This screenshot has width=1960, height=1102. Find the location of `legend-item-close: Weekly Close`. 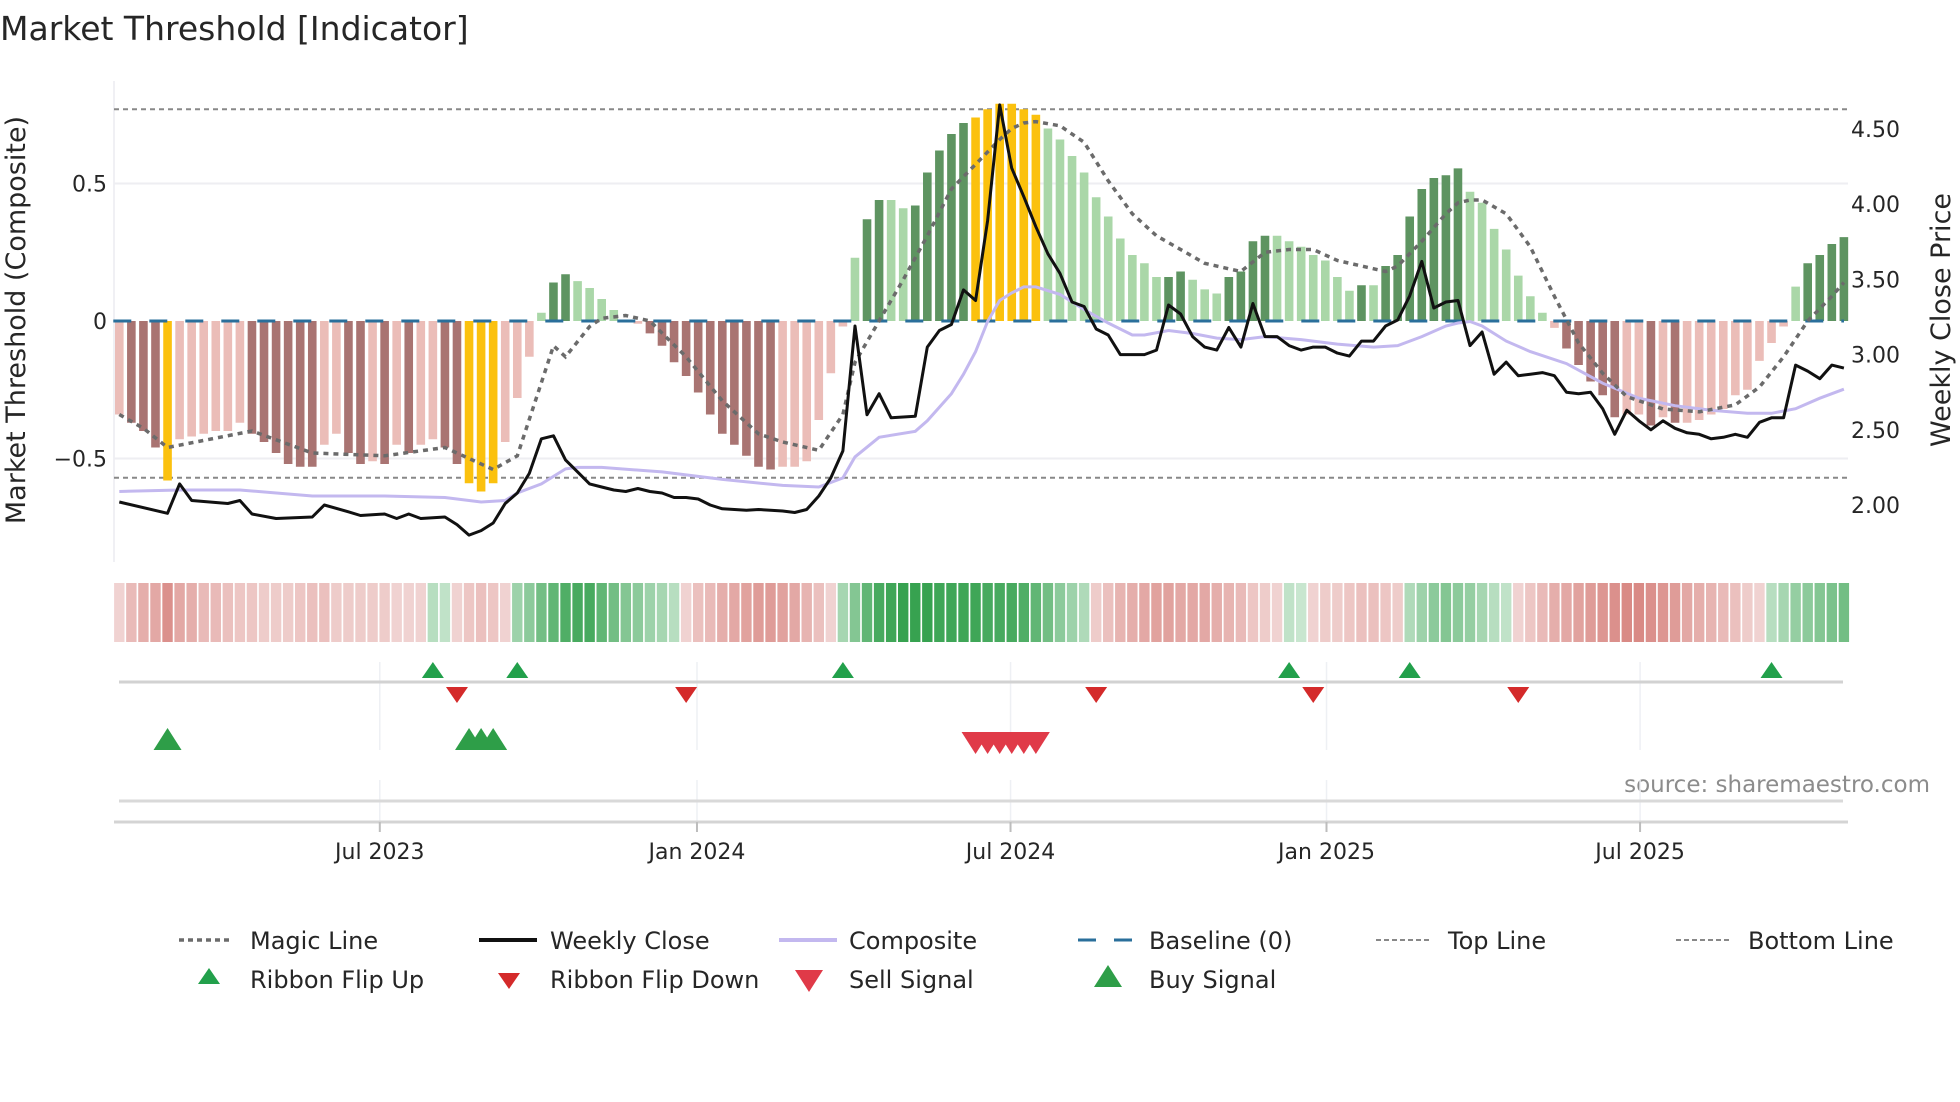

legend-item-close: Weekly Close is located at coordinates (594, 941).